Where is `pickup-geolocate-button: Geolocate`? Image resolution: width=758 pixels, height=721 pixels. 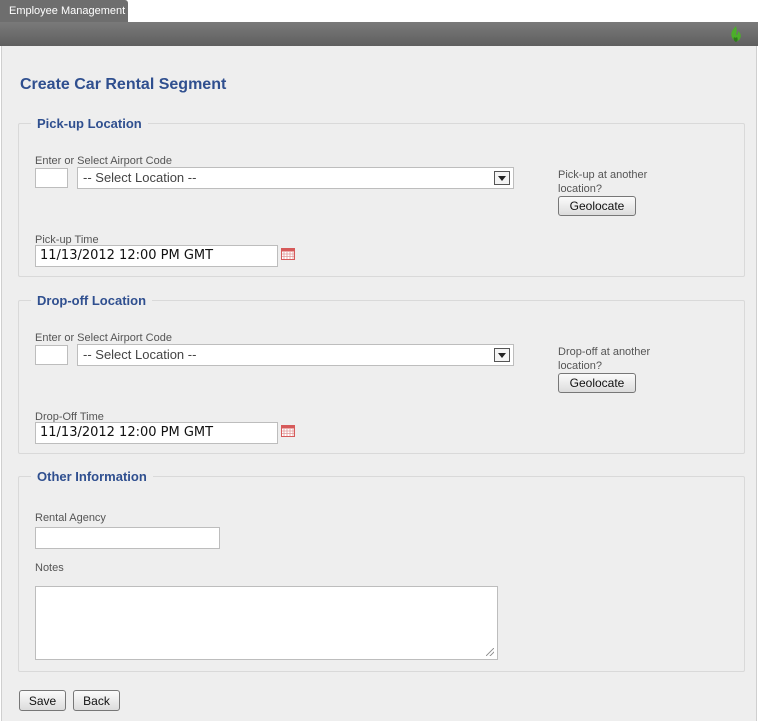 pickup-geolocate-button: Geolocate is located at coordinates (597, 206).